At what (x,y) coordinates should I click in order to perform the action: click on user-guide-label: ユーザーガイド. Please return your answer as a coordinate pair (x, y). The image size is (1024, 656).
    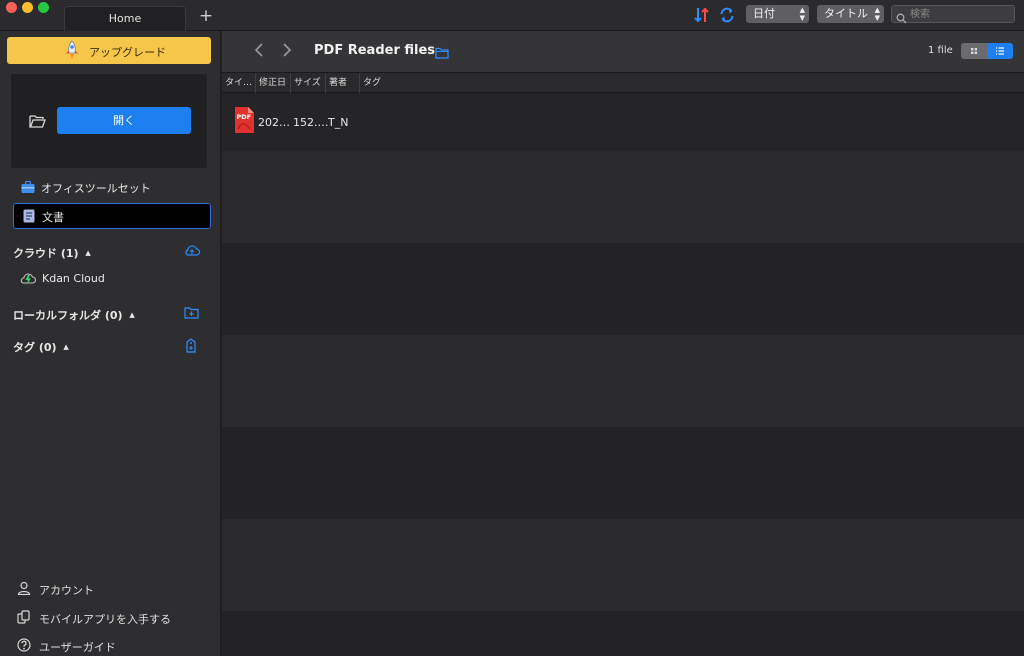
    Looking at the image, I should click on (77, 647).